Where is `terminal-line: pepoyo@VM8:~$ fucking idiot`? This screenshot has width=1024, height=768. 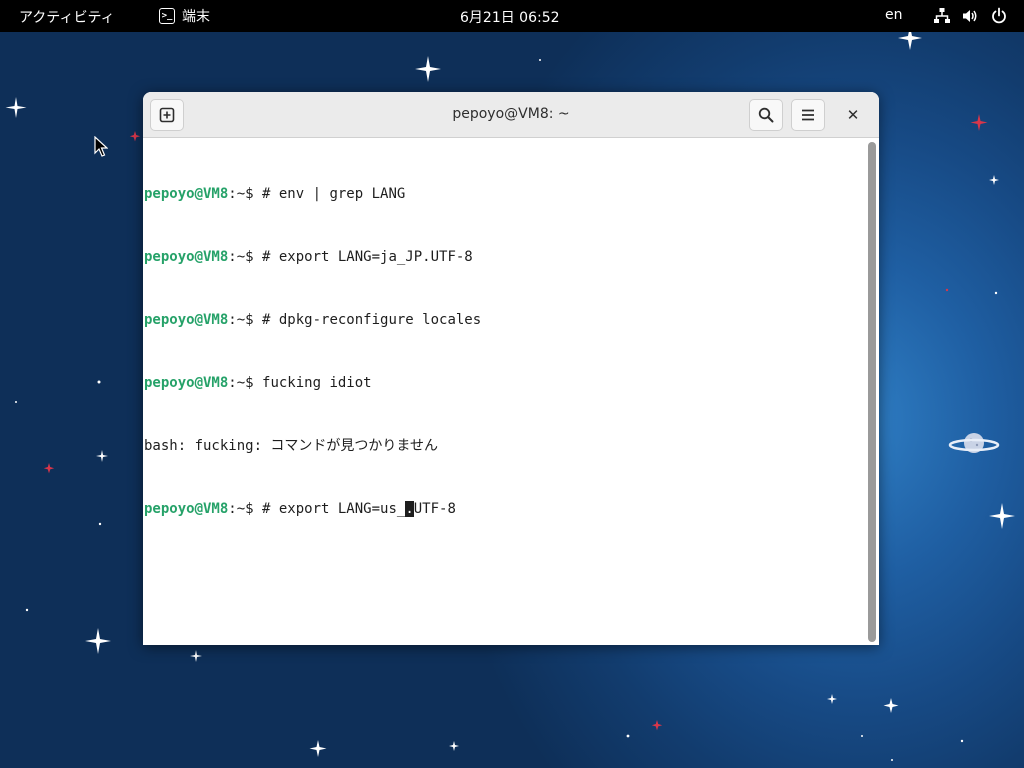
terminal-line: pepoyo@VM8:~$ fucking idiot is located at coordinates (504, 383).